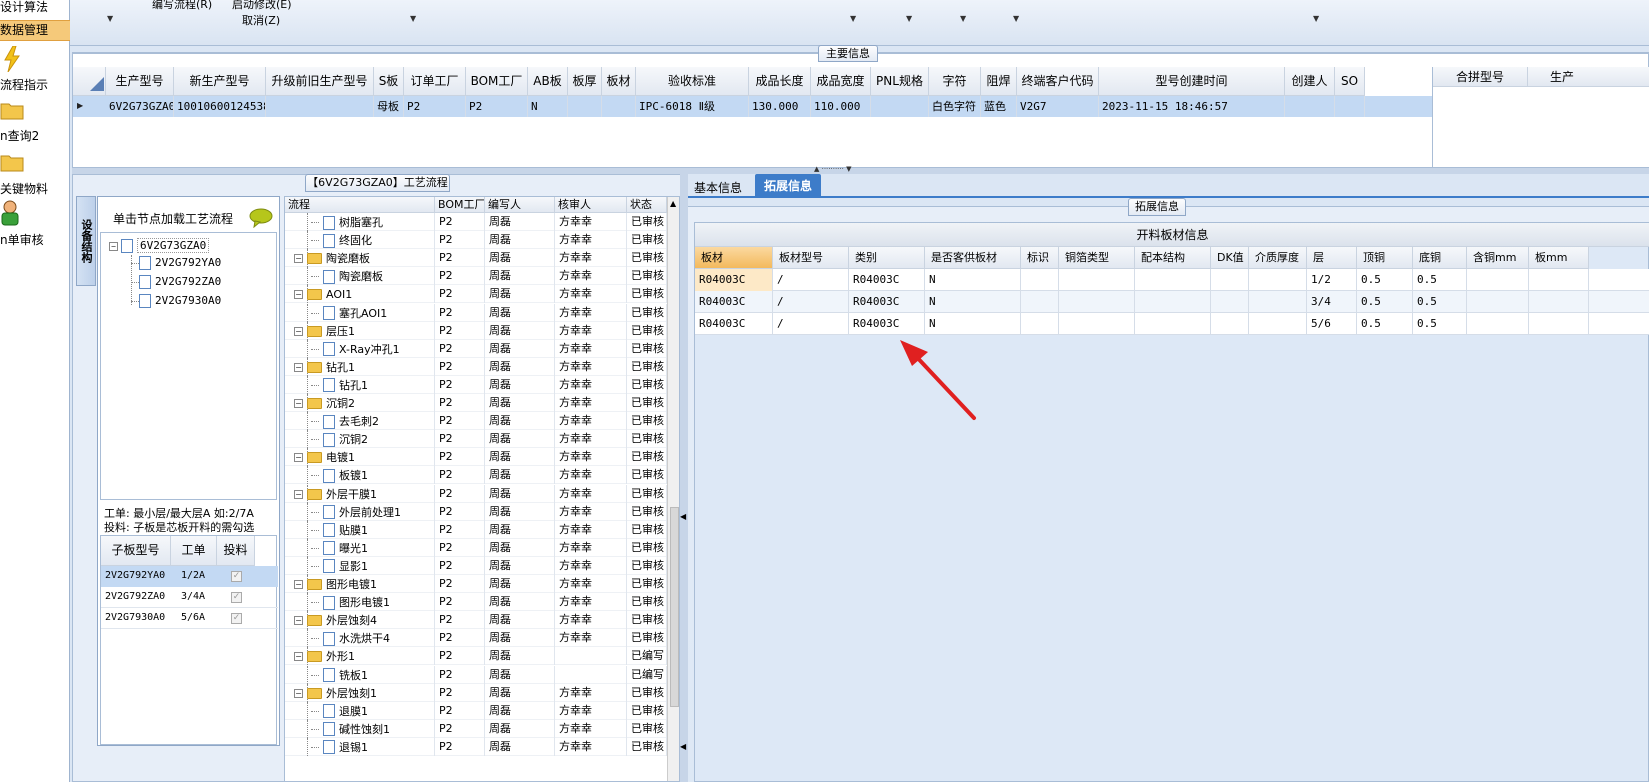 Image resolution: width=1649 pixels, height=782 pixels. I want to click on table-row: − 电镀1 P2 周磊 方幸幸 已审核, so click(476, 457).